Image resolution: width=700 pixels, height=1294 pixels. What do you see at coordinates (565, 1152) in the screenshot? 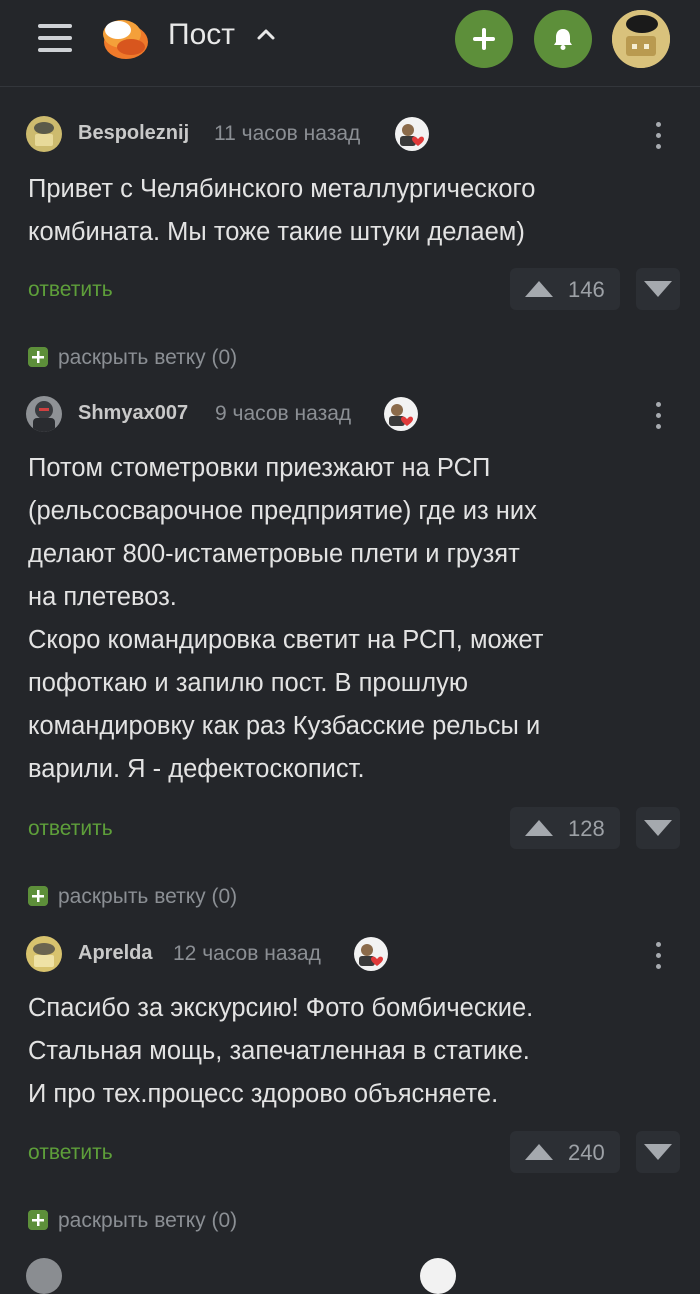
I see `upvote-button: 240` at bounding box center [565, 1152].